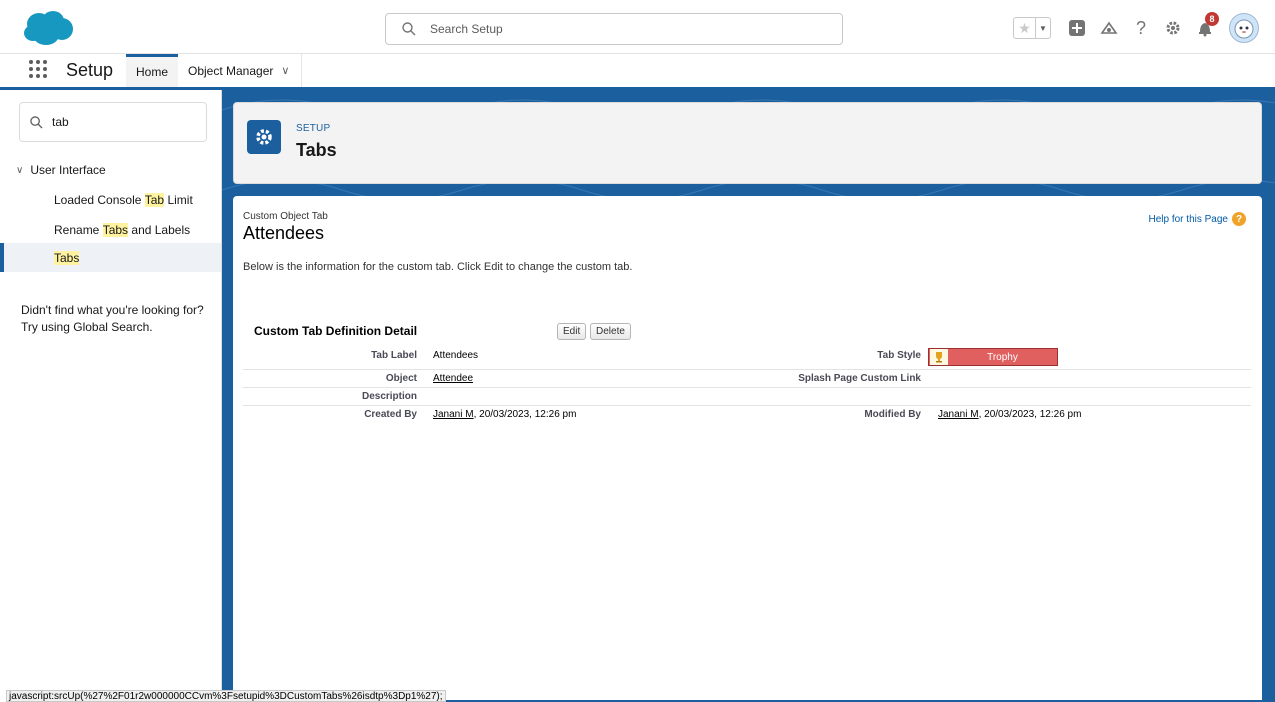 Image resolution: width=1275 pixels, height=702 pixels. I want to click on page-header: SETUP Tabs, so click(747, 143).